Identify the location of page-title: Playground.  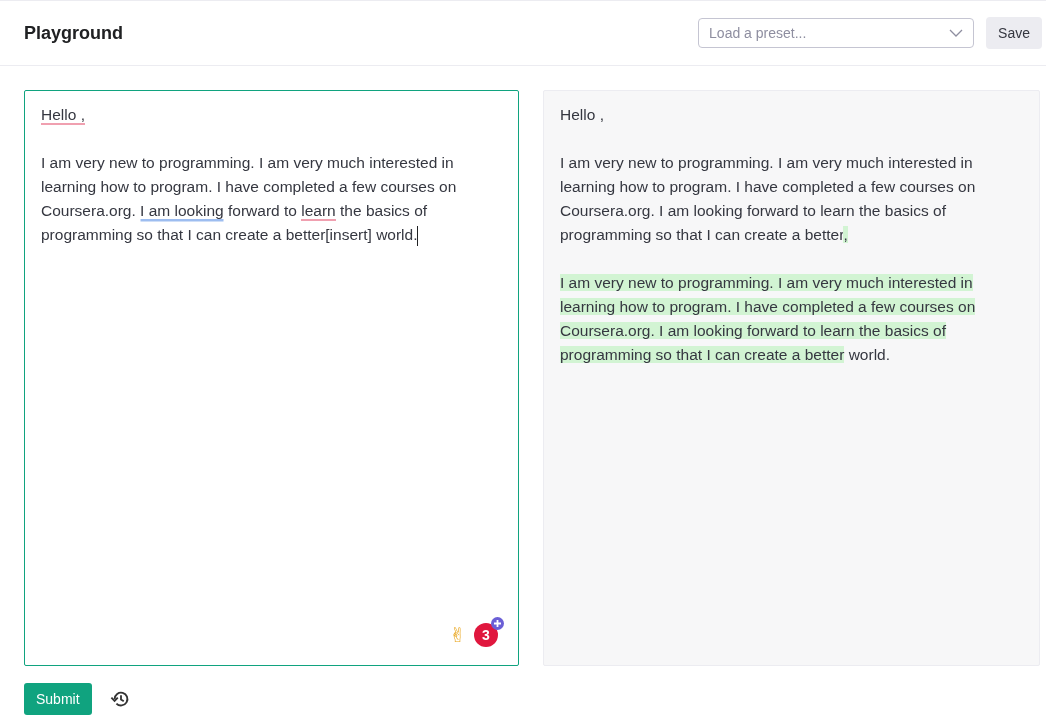
(73, 33).